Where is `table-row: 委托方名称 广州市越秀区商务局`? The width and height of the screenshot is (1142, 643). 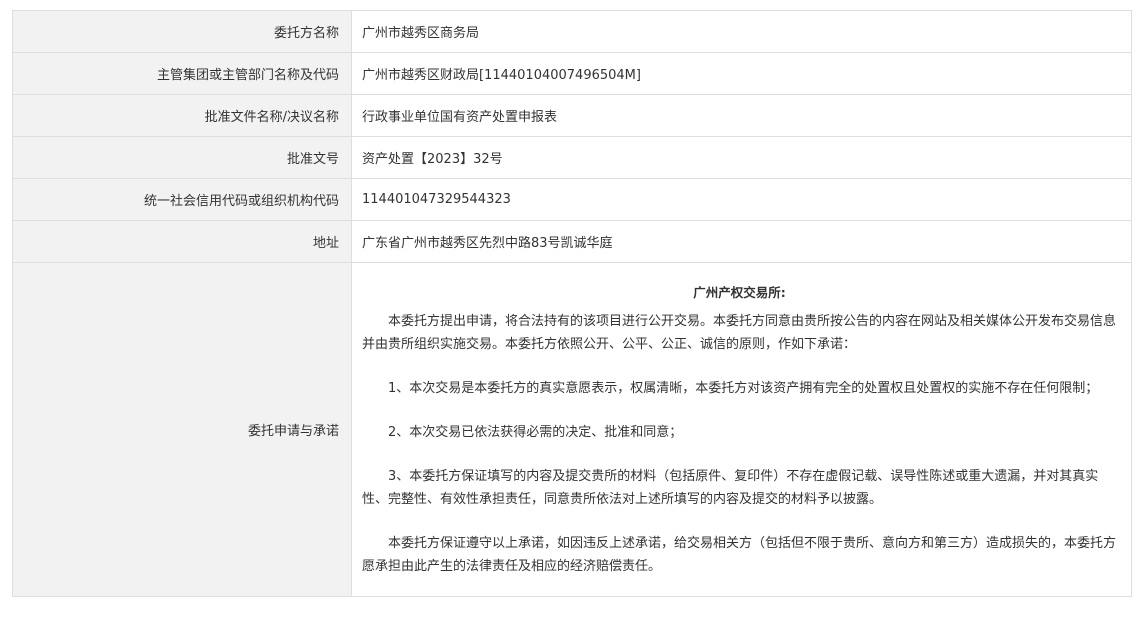
table-row: 委托方名称 广州市越秀区商务局 is located at coordinates (572, 31).